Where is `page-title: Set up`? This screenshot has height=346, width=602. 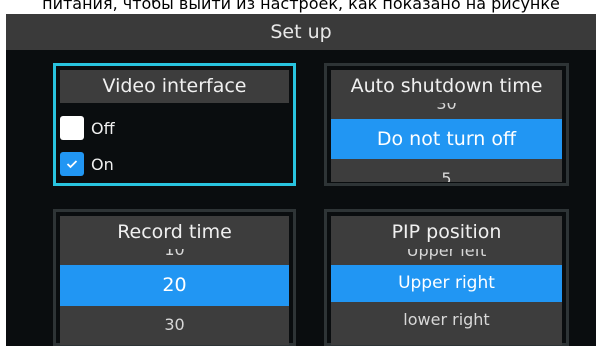 page-title: Set up is located at coordinates (301, 32).